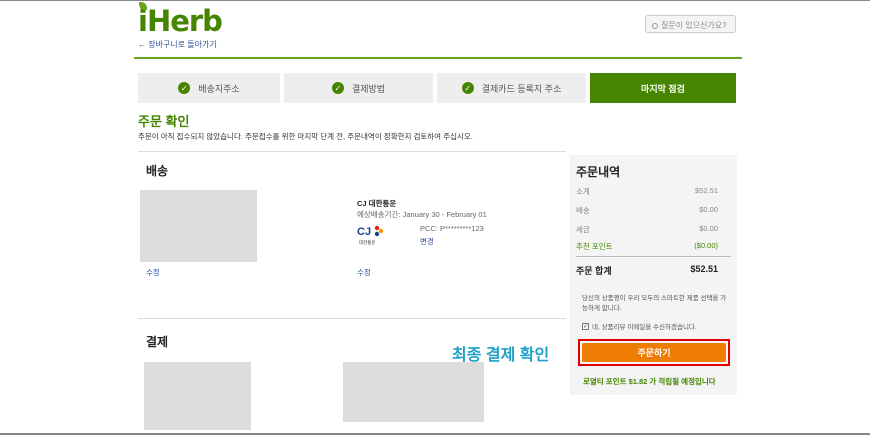  Describe the element at coordinates (372, 235) in the screenshot. I see `cj-logistics-logo: CJ 대한통운` at that location.